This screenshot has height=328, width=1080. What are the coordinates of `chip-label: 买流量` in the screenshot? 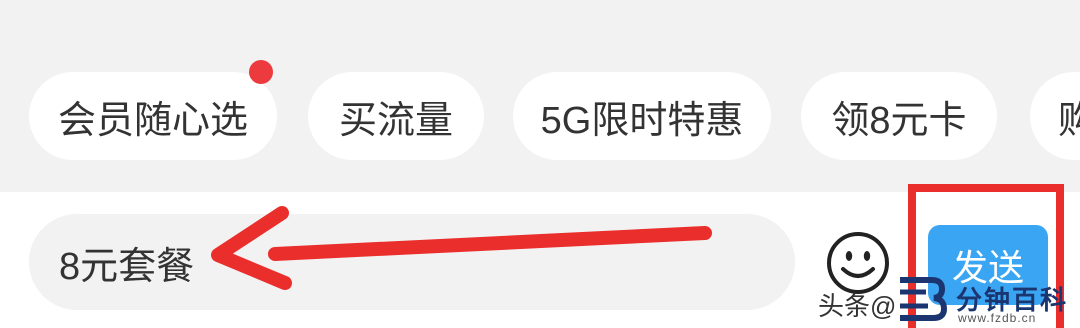 It's located at (395, 120).